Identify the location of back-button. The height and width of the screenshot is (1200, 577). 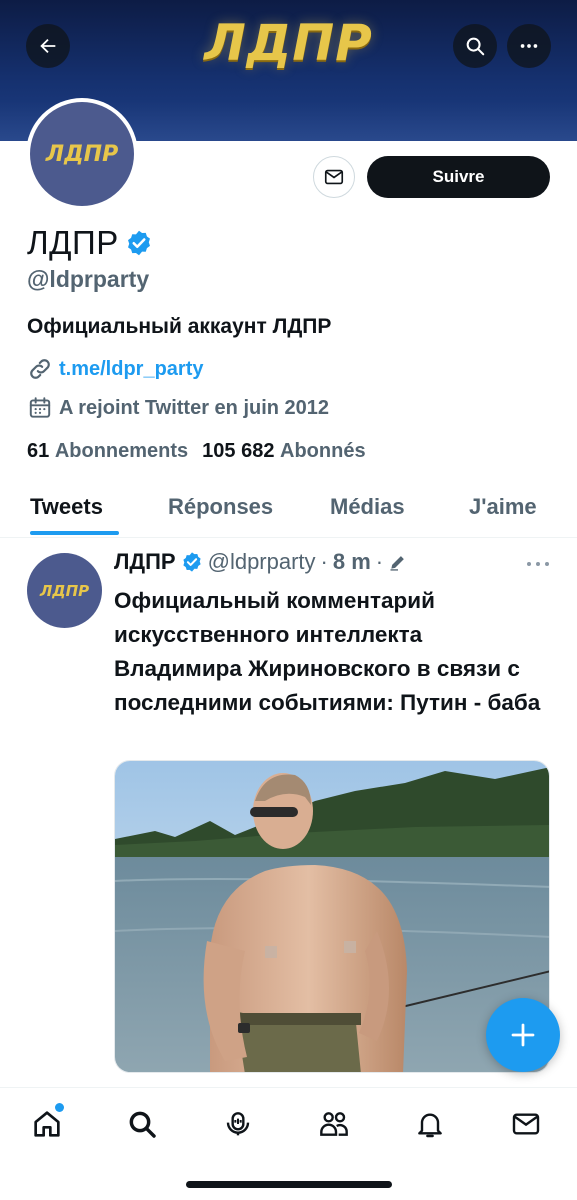
(48, 46).